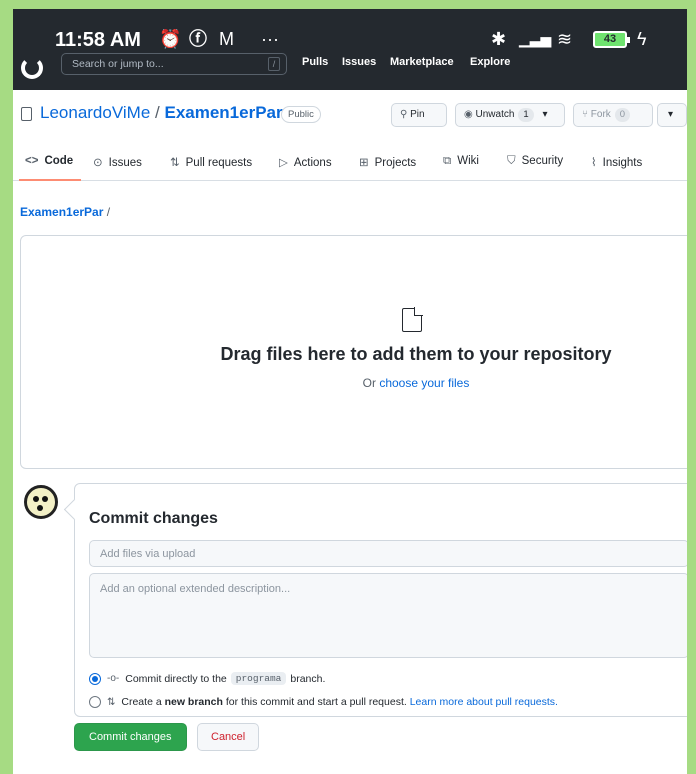 Image resolution: width=696 pixels, height=774 pixels. I want to click on nav-pulls: Pulls, so click(315, 62).